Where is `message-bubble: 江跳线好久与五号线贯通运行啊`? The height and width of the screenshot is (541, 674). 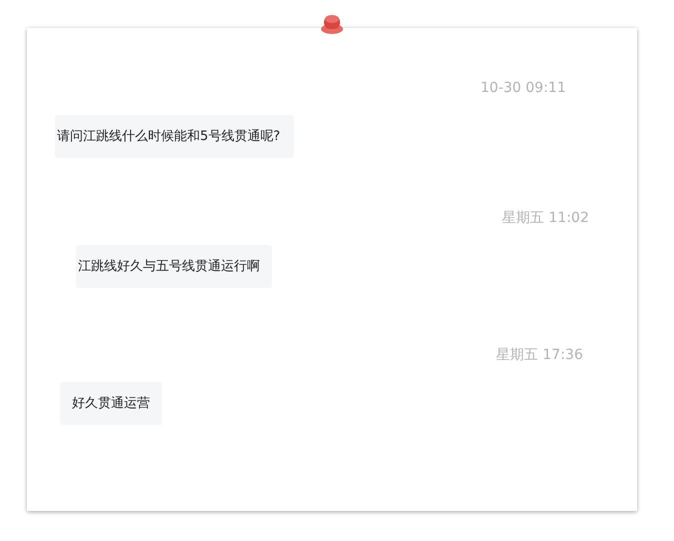 message-bubble: 江跳线好久与五号线贯通运行啊 is located at coordinates (174, 266).